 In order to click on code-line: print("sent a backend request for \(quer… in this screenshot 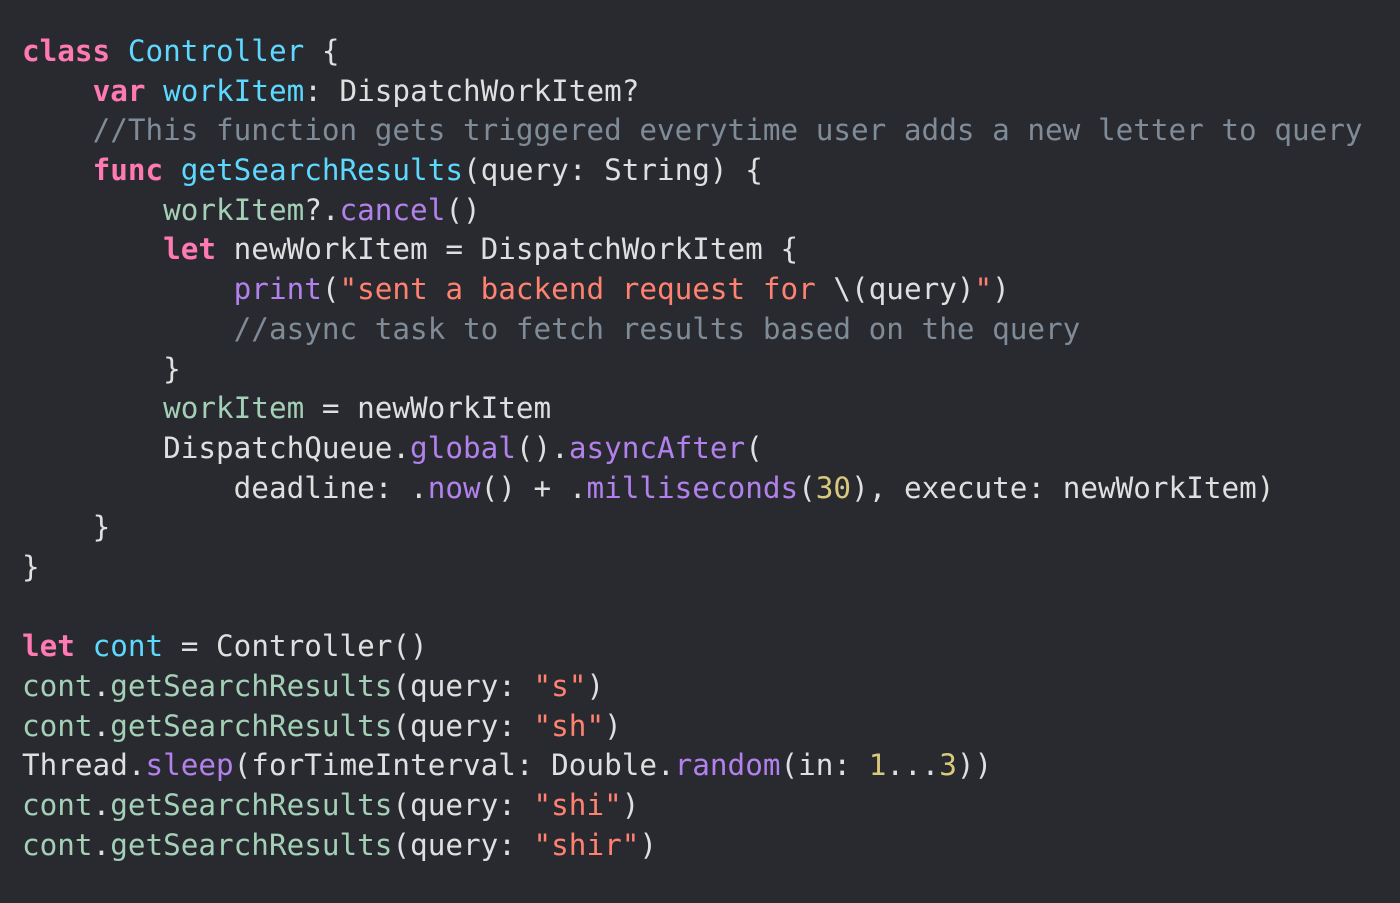, I will do `click(711, 290)`.